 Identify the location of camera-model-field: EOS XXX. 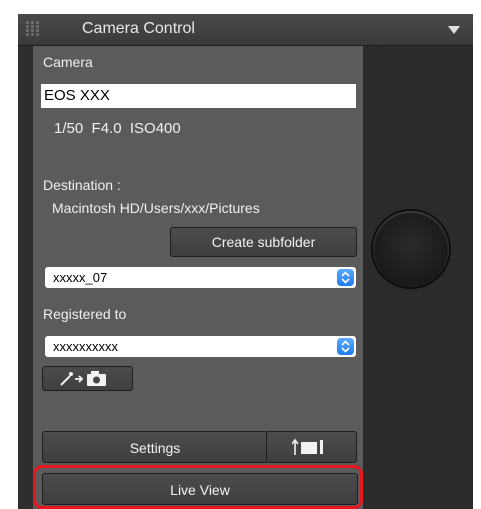
(198, 96).